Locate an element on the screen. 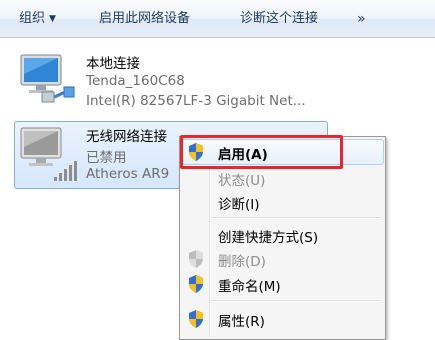 This screenshot has width=435, height=340. connection-adapter: Atheros AR9 is located at coordinates (128, 174).